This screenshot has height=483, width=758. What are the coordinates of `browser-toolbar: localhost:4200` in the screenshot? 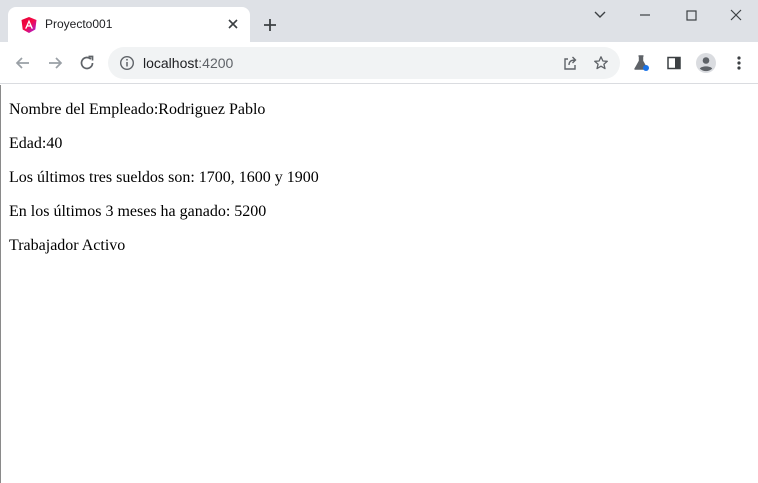 It's located at (379, 63).